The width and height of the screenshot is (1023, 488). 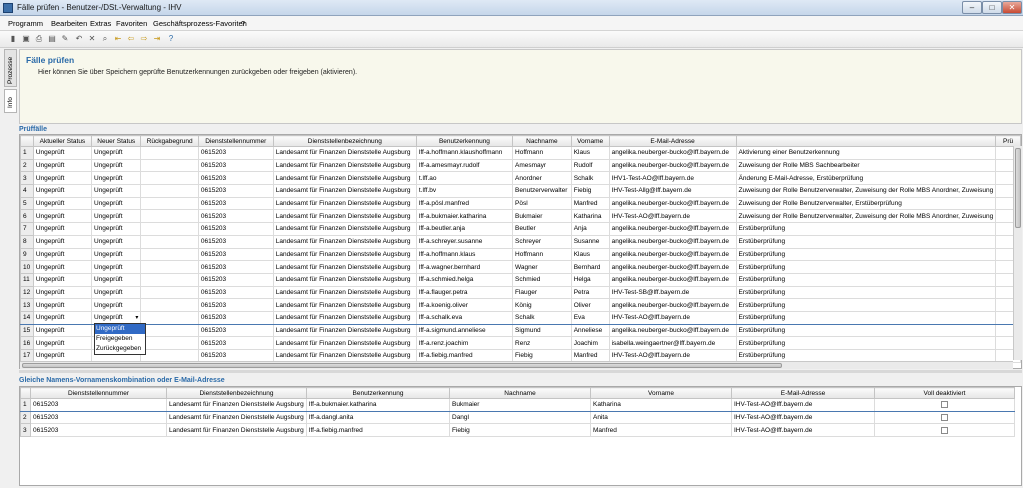 I want to click on grid1-column-header: Rückgabegrund, so click(x=169, y=141).